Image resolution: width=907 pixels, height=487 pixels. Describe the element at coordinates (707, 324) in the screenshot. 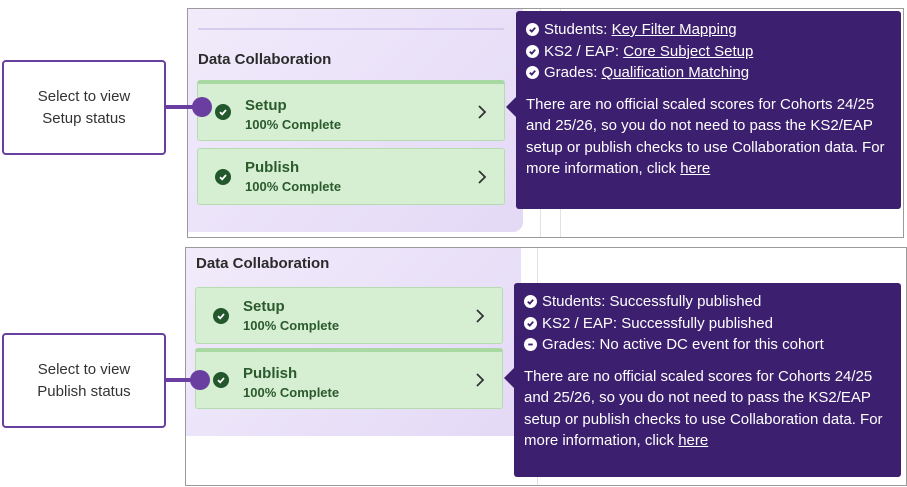

I see `tooltip-row-ks2: KS2 / EAP: Successfully published` at that location.